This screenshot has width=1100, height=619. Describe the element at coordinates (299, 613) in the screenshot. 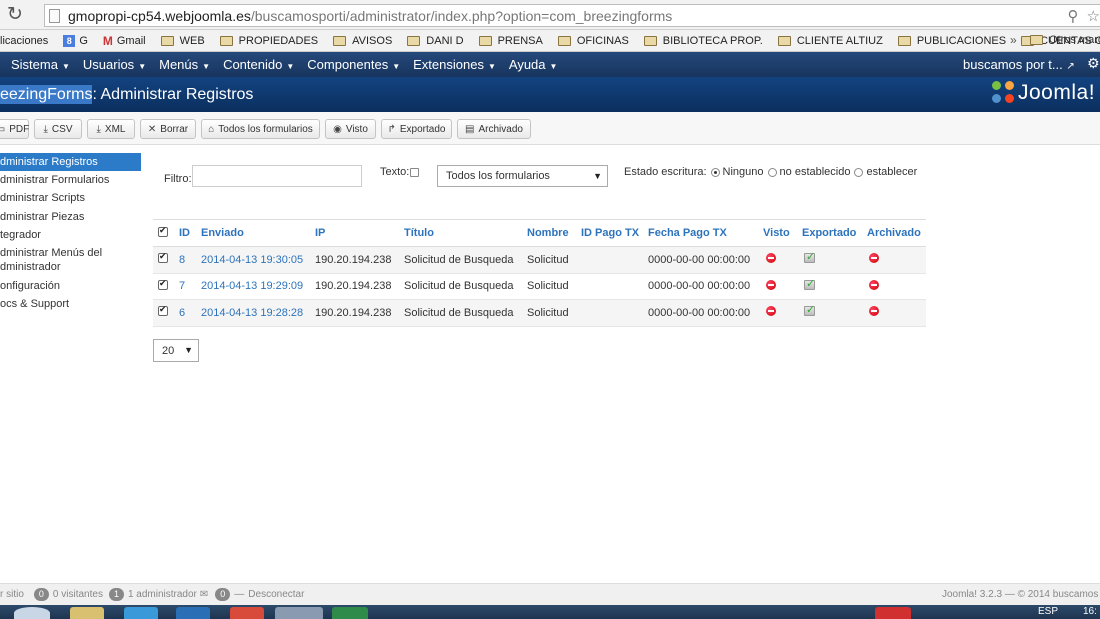

I see `chrome-icon` at that location.